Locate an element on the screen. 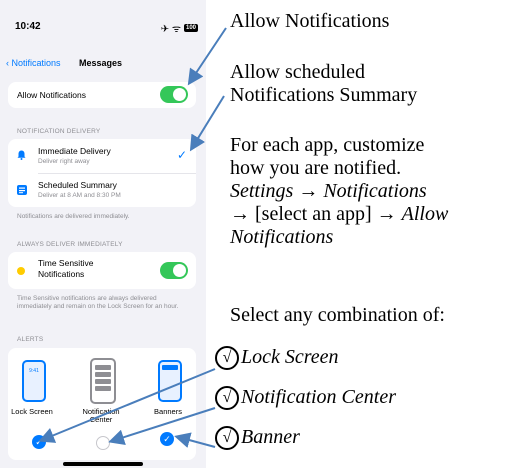 The image size is (519, 468). lock-screen-preview-icon: 9:41 is located at coordinates (34, 381).